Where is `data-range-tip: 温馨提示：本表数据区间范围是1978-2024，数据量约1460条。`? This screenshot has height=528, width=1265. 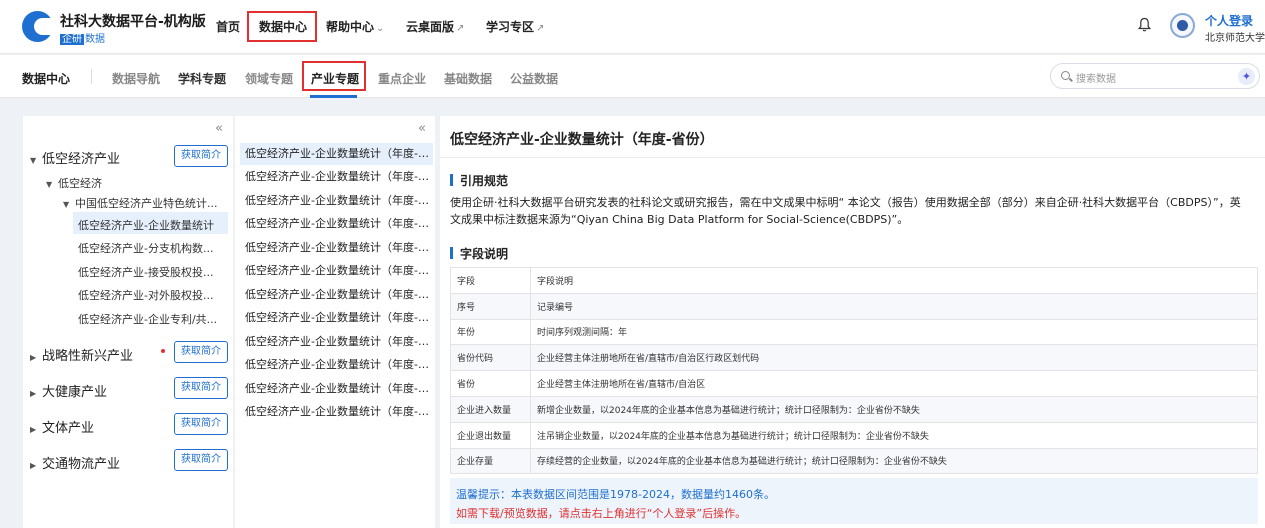 data-range-tip: 温馨提示：本表数据区间范围是1978-2024，数据量约1460条。 is located at coordinates (615, 494).